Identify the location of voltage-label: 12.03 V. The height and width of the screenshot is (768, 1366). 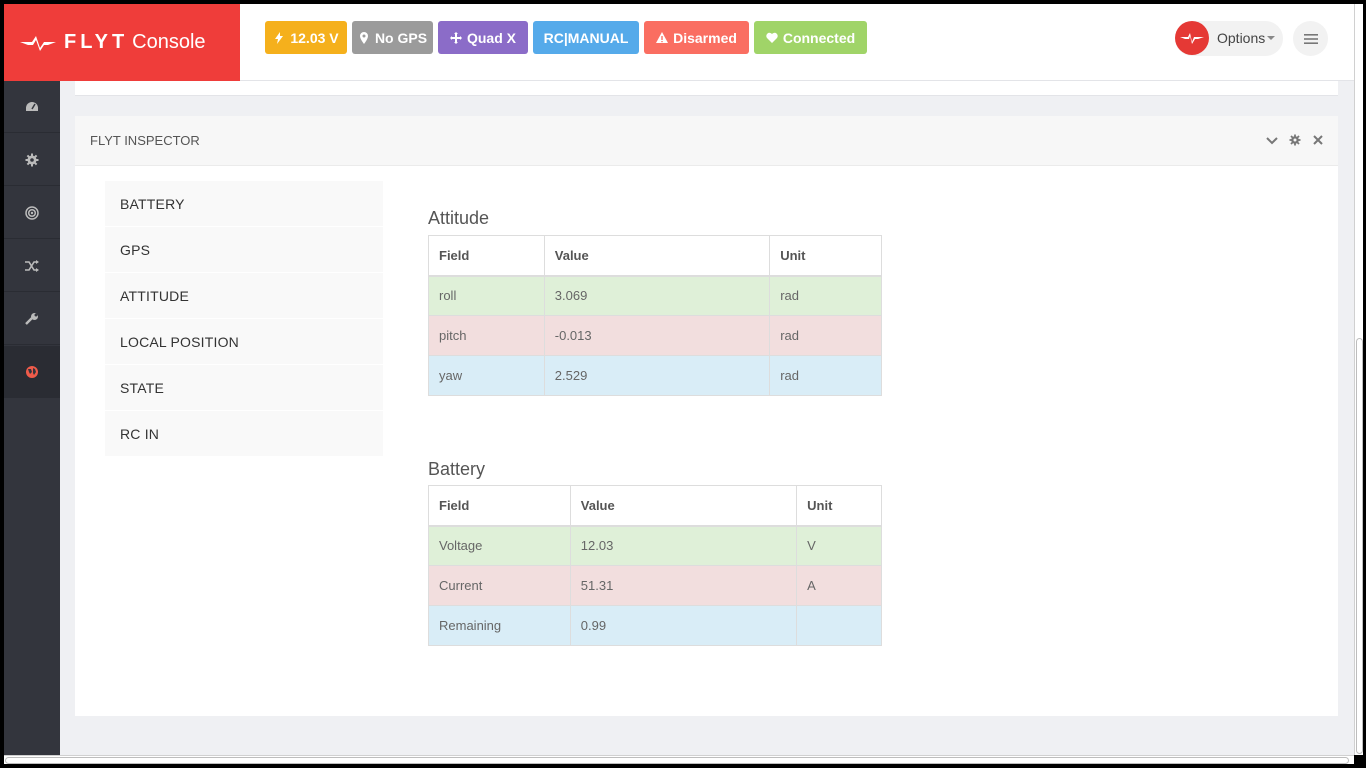
(314, 37).